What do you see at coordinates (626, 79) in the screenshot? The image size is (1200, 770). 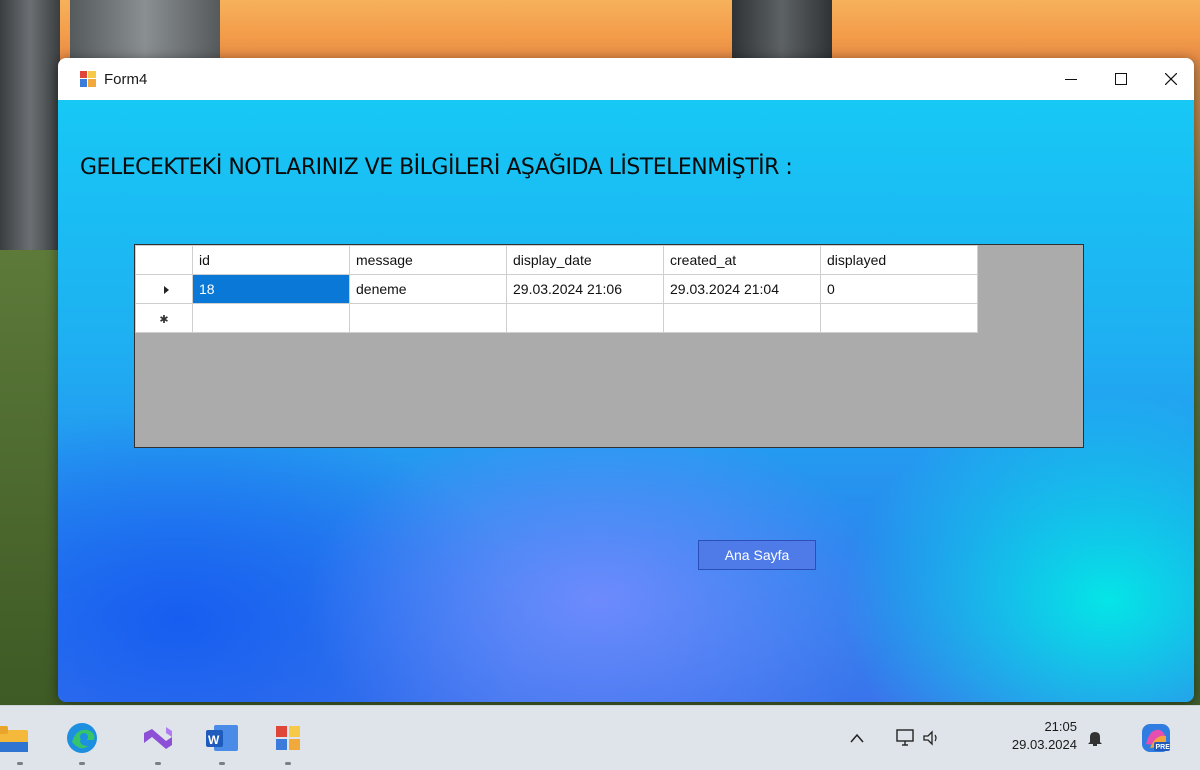 I see `title-bar: Form4` at bounding box center [626, 79].